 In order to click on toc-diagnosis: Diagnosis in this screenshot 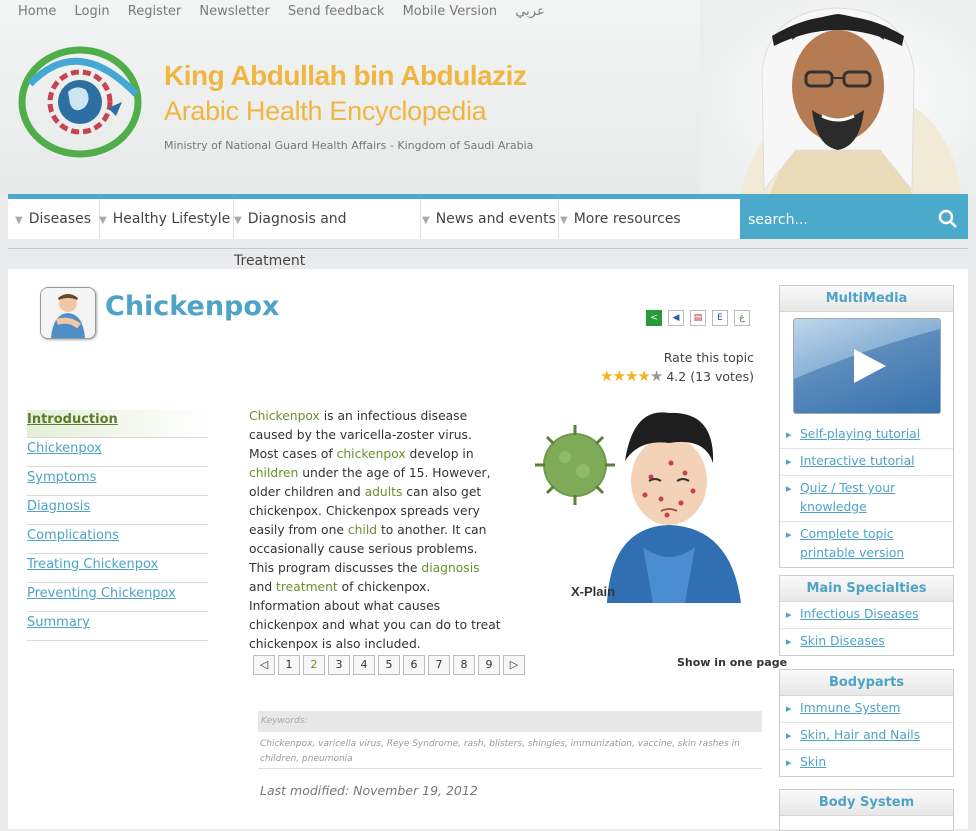, I will do `click(117, 511)`.